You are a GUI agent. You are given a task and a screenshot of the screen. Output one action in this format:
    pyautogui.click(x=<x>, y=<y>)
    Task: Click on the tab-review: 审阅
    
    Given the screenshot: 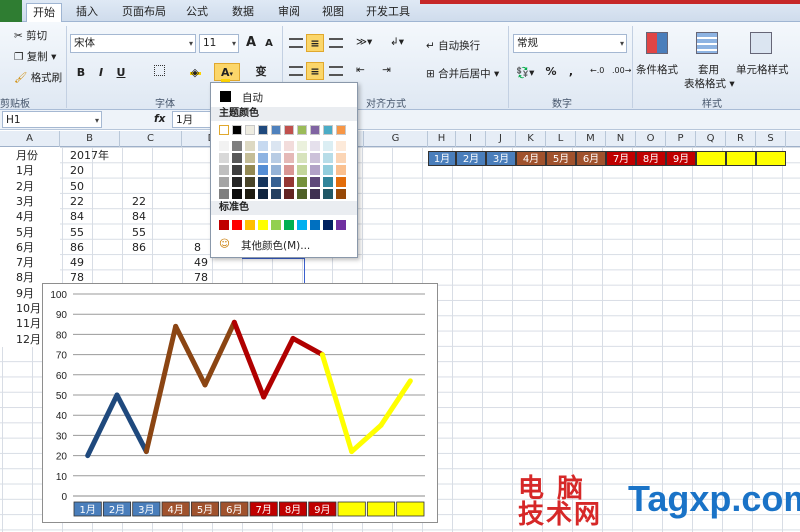 What is the action you would take?
    pyautogui.click(x=289, y=12)
    